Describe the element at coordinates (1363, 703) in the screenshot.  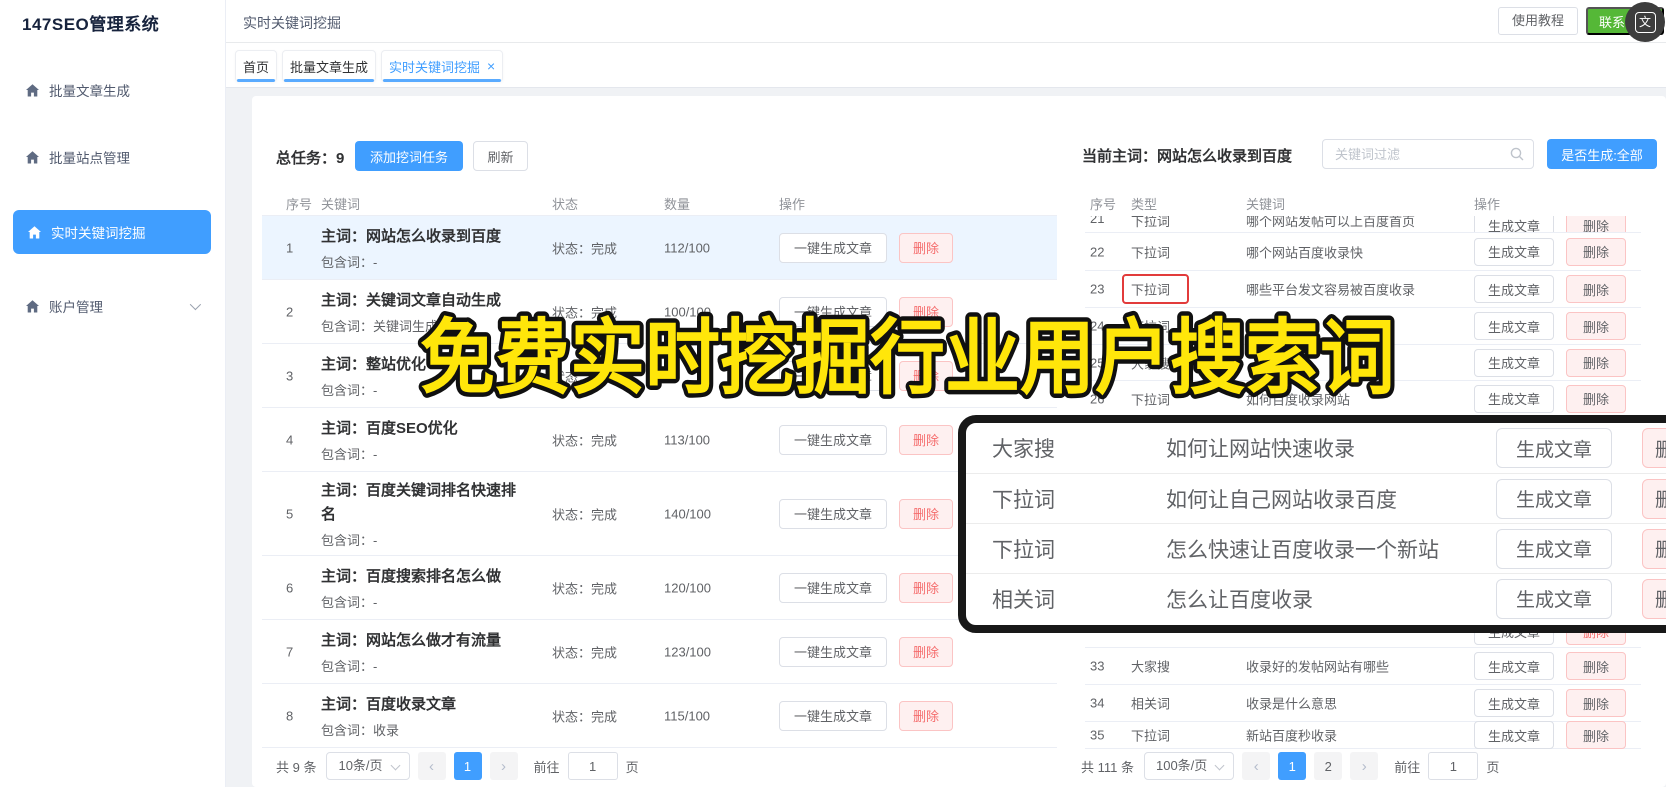
I see `table-row: 34 相关词 收录是什么意思 生成文章 删除` at that location.